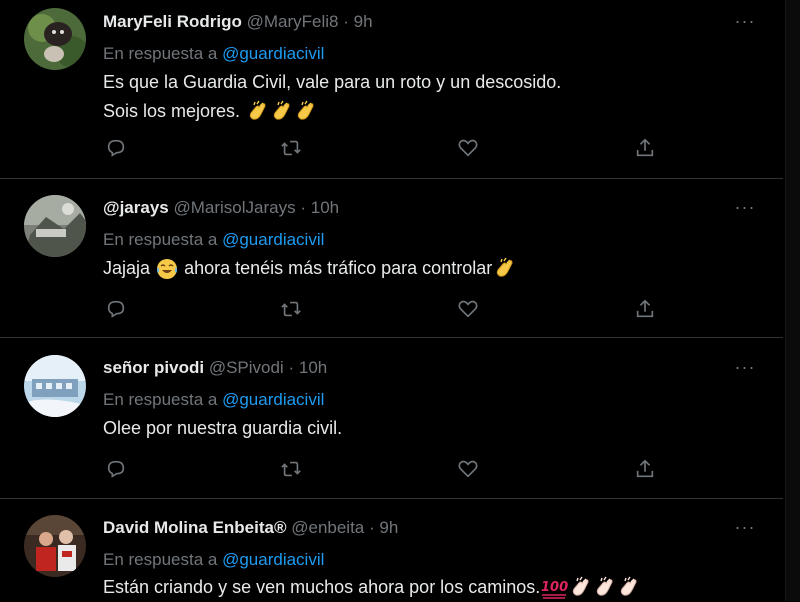  I want to click on user-handle: @MaryFeli8, so click(293, 21).